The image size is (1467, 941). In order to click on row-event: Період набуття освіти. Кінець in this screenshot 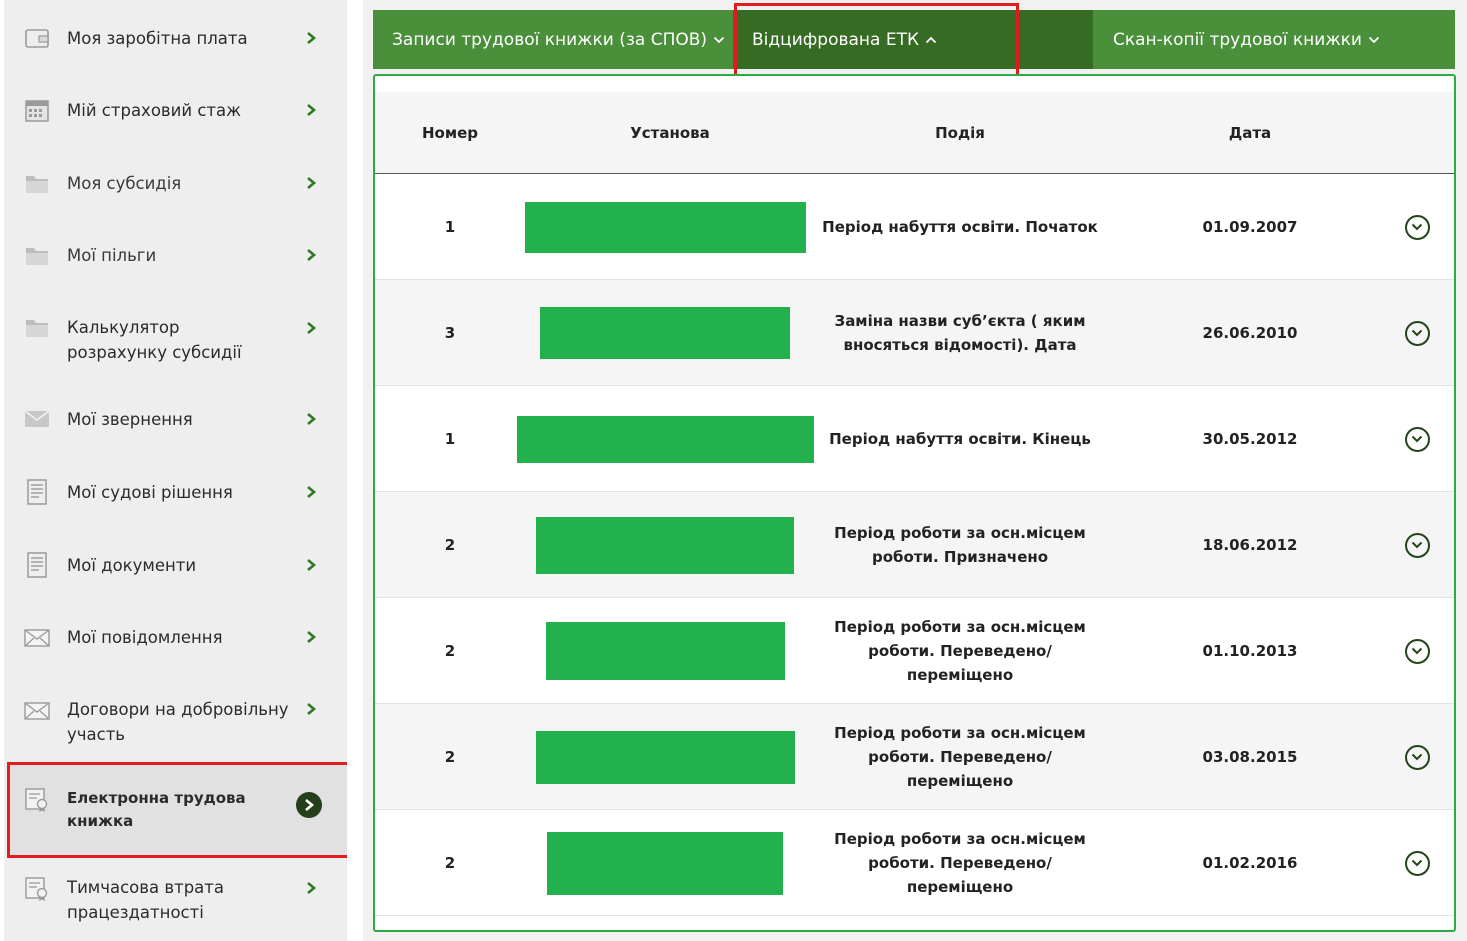, I will do `click(960, 439)`.